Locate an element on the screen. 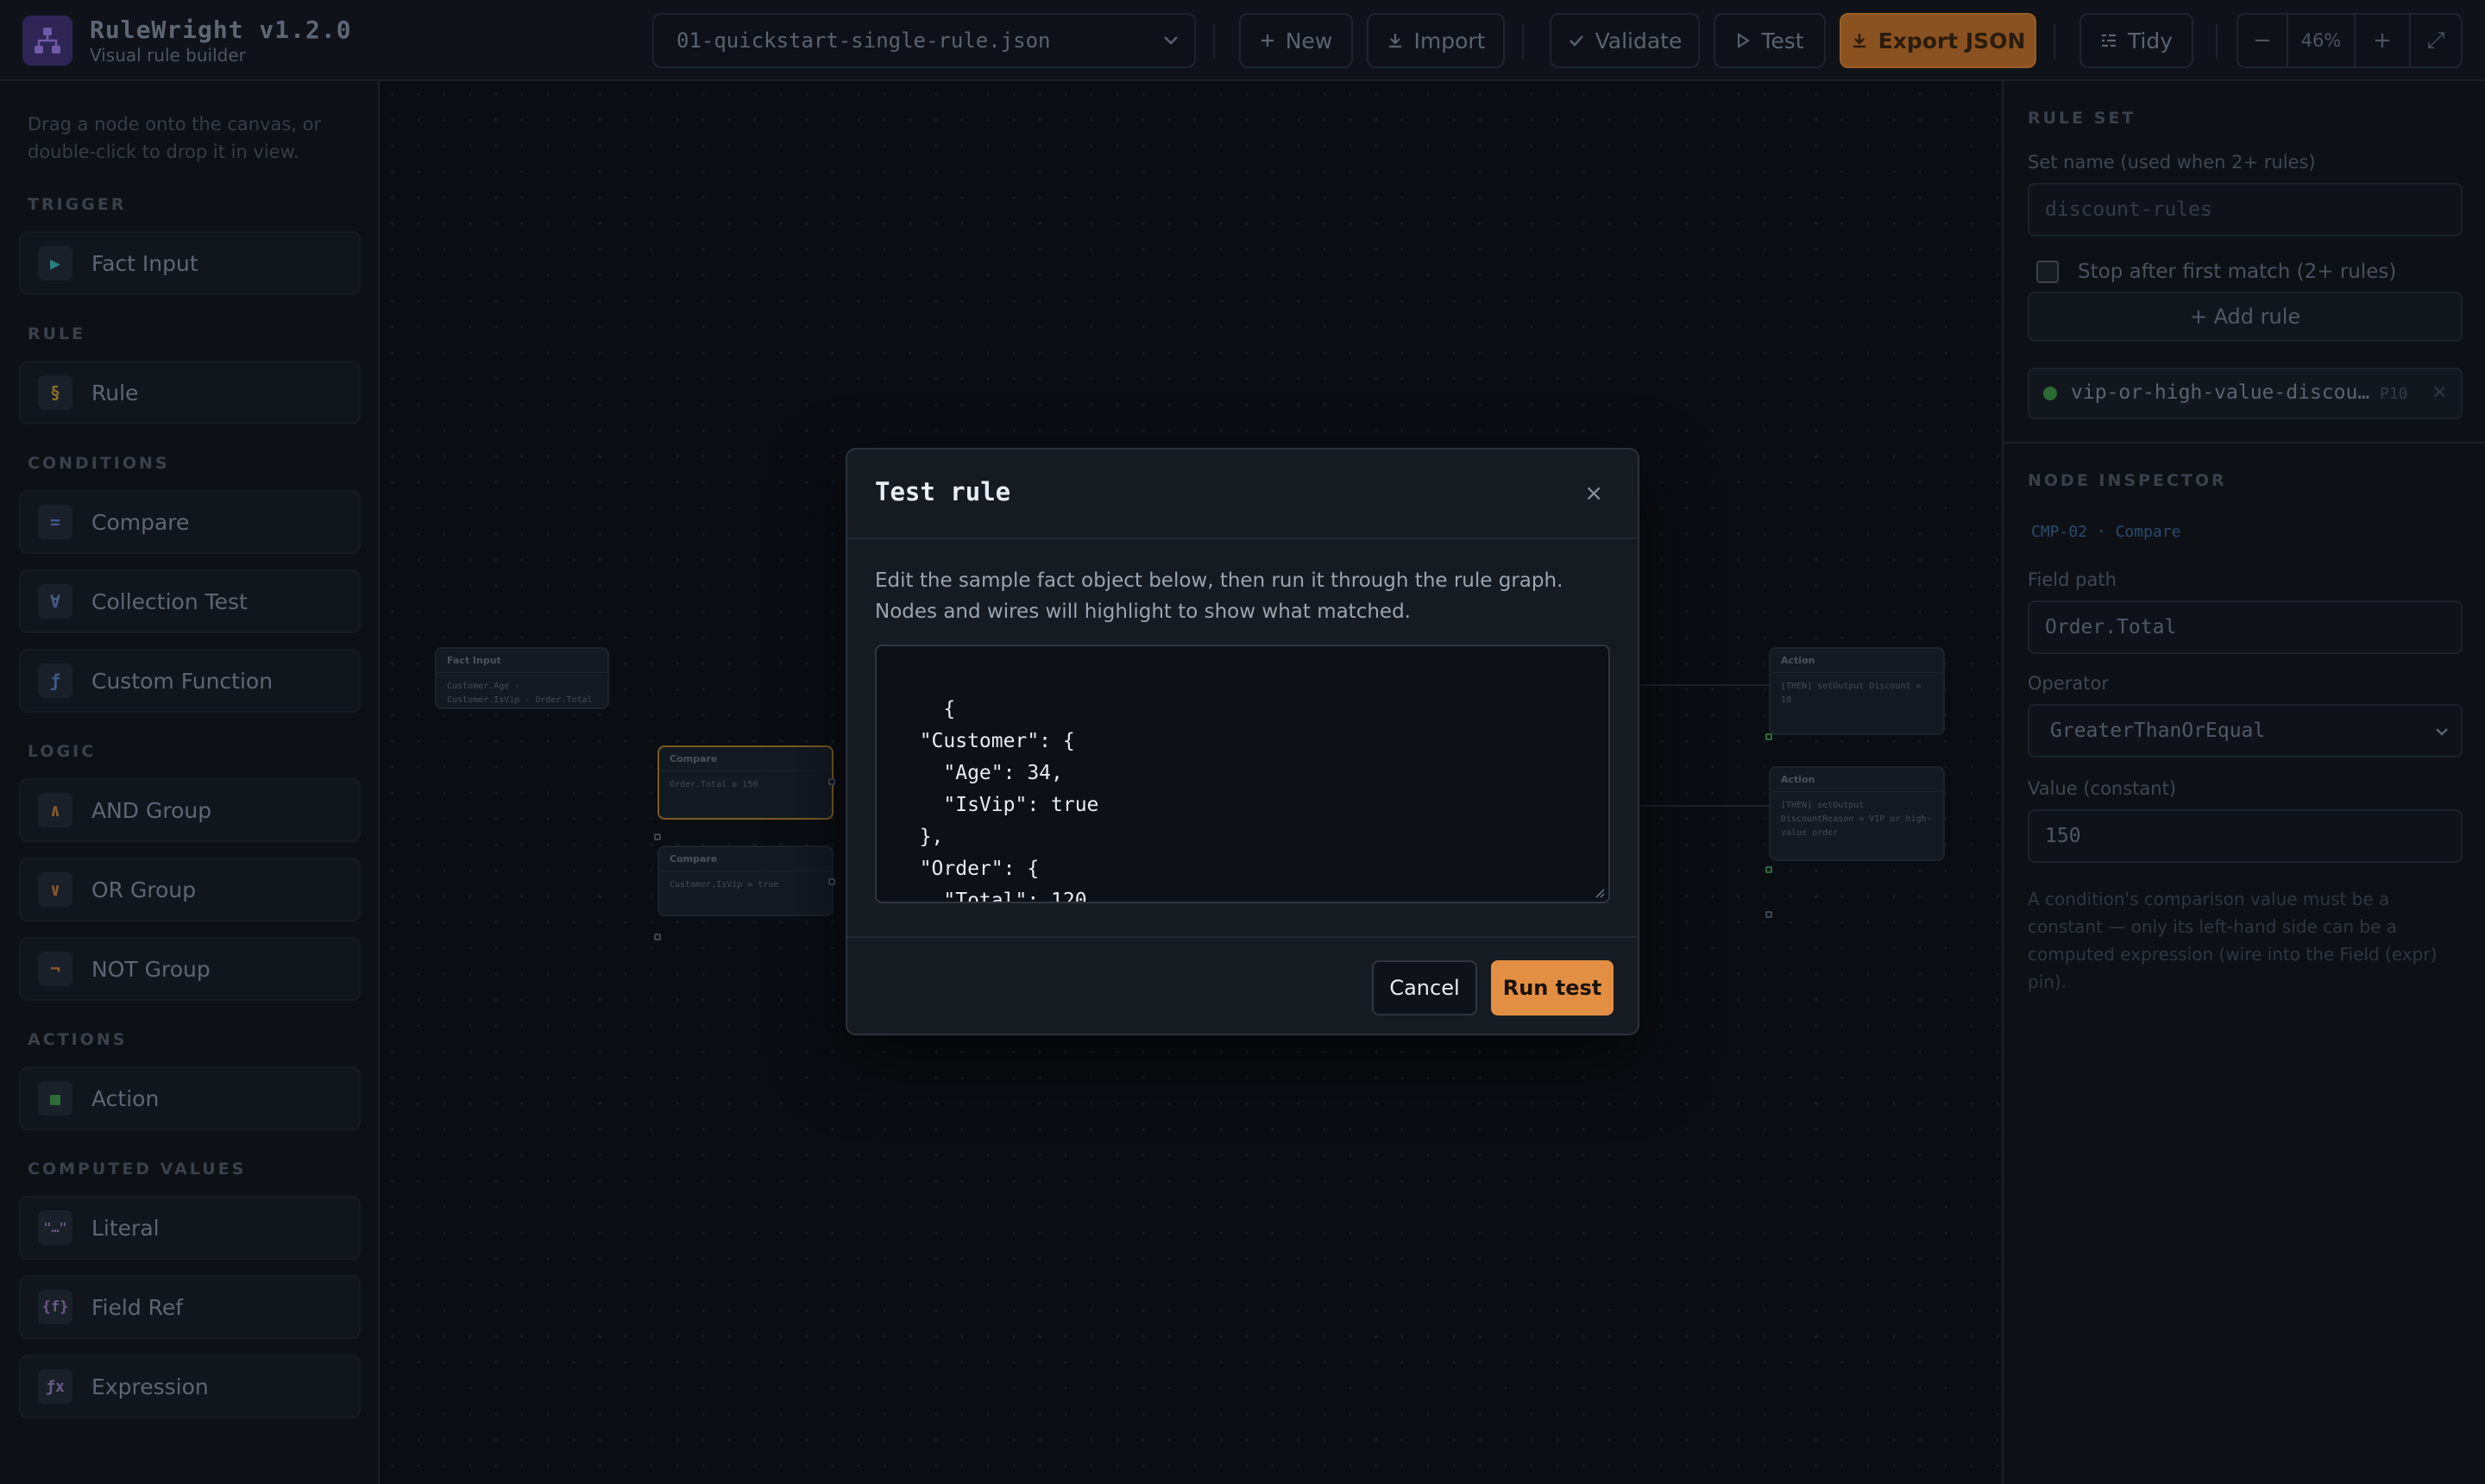  dialog-title: Test rule is located at coordinates (943, 491).